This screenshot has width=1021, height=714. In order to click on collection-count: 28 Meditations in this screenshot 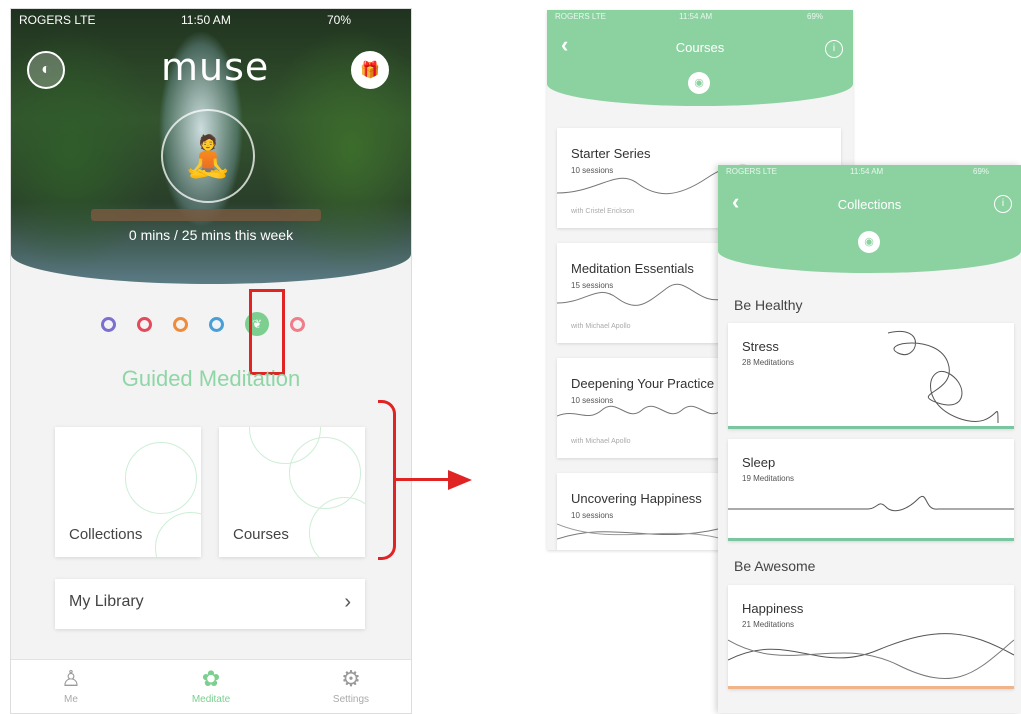, I will do `click(768, 362)`.